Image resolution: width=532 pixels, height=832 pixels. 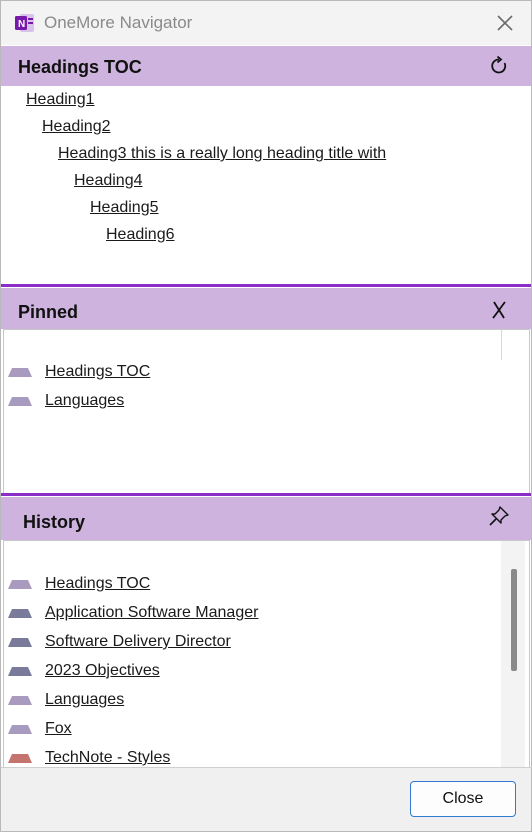 What do you see at coordinates (499, 516) in the screenshot?
I see `pin-icon` at bounding box center [499, 516].